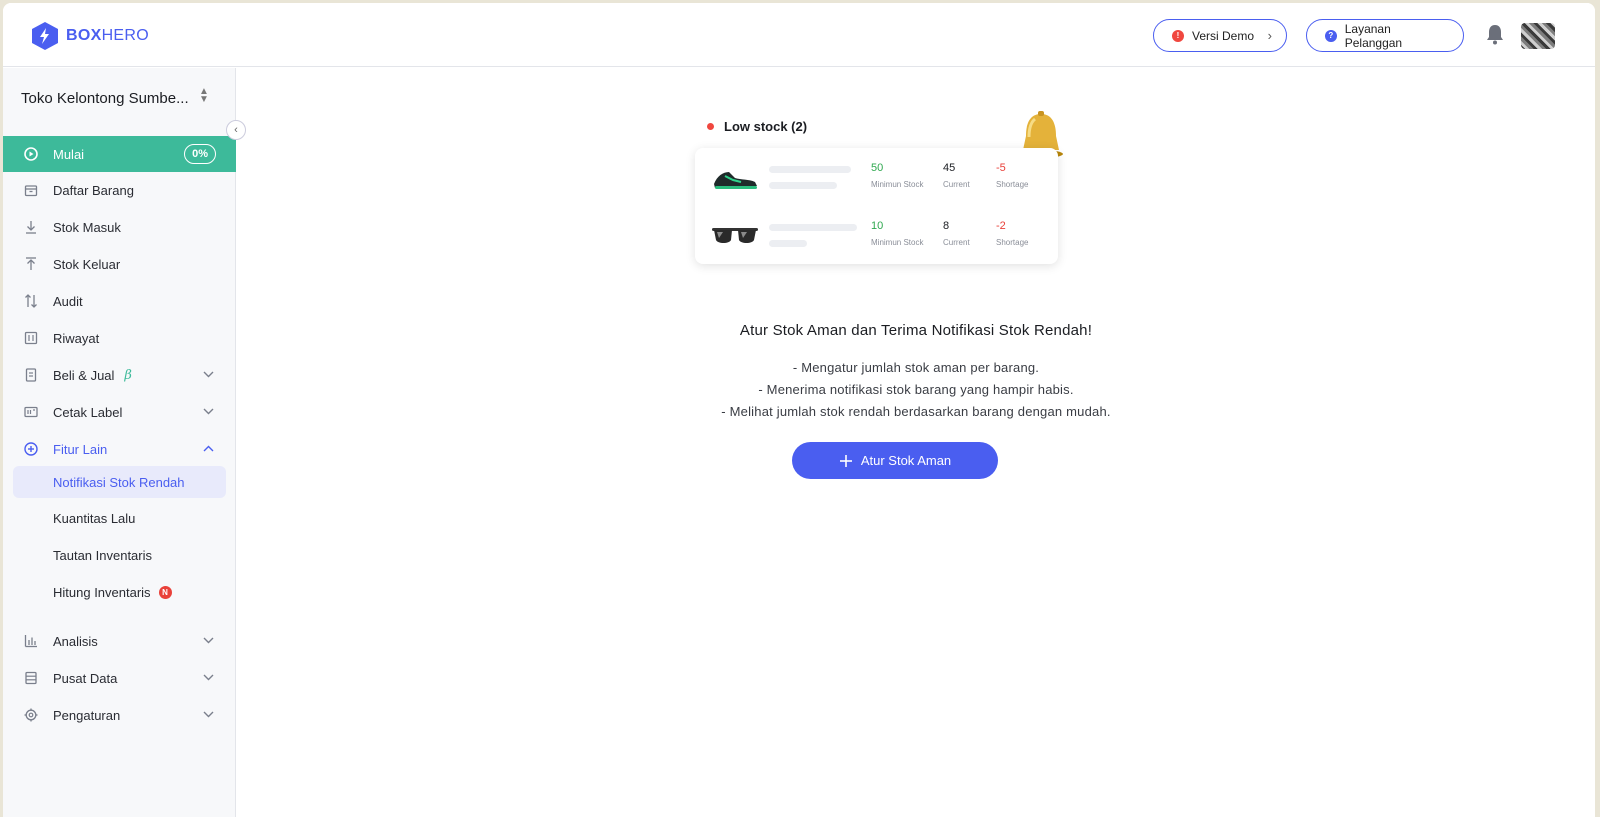 This screenshot has height=817, width=1600. Describe the element at coordinates (200, 154) in the screenshot. I see `progress-badge: 0%` at that location.